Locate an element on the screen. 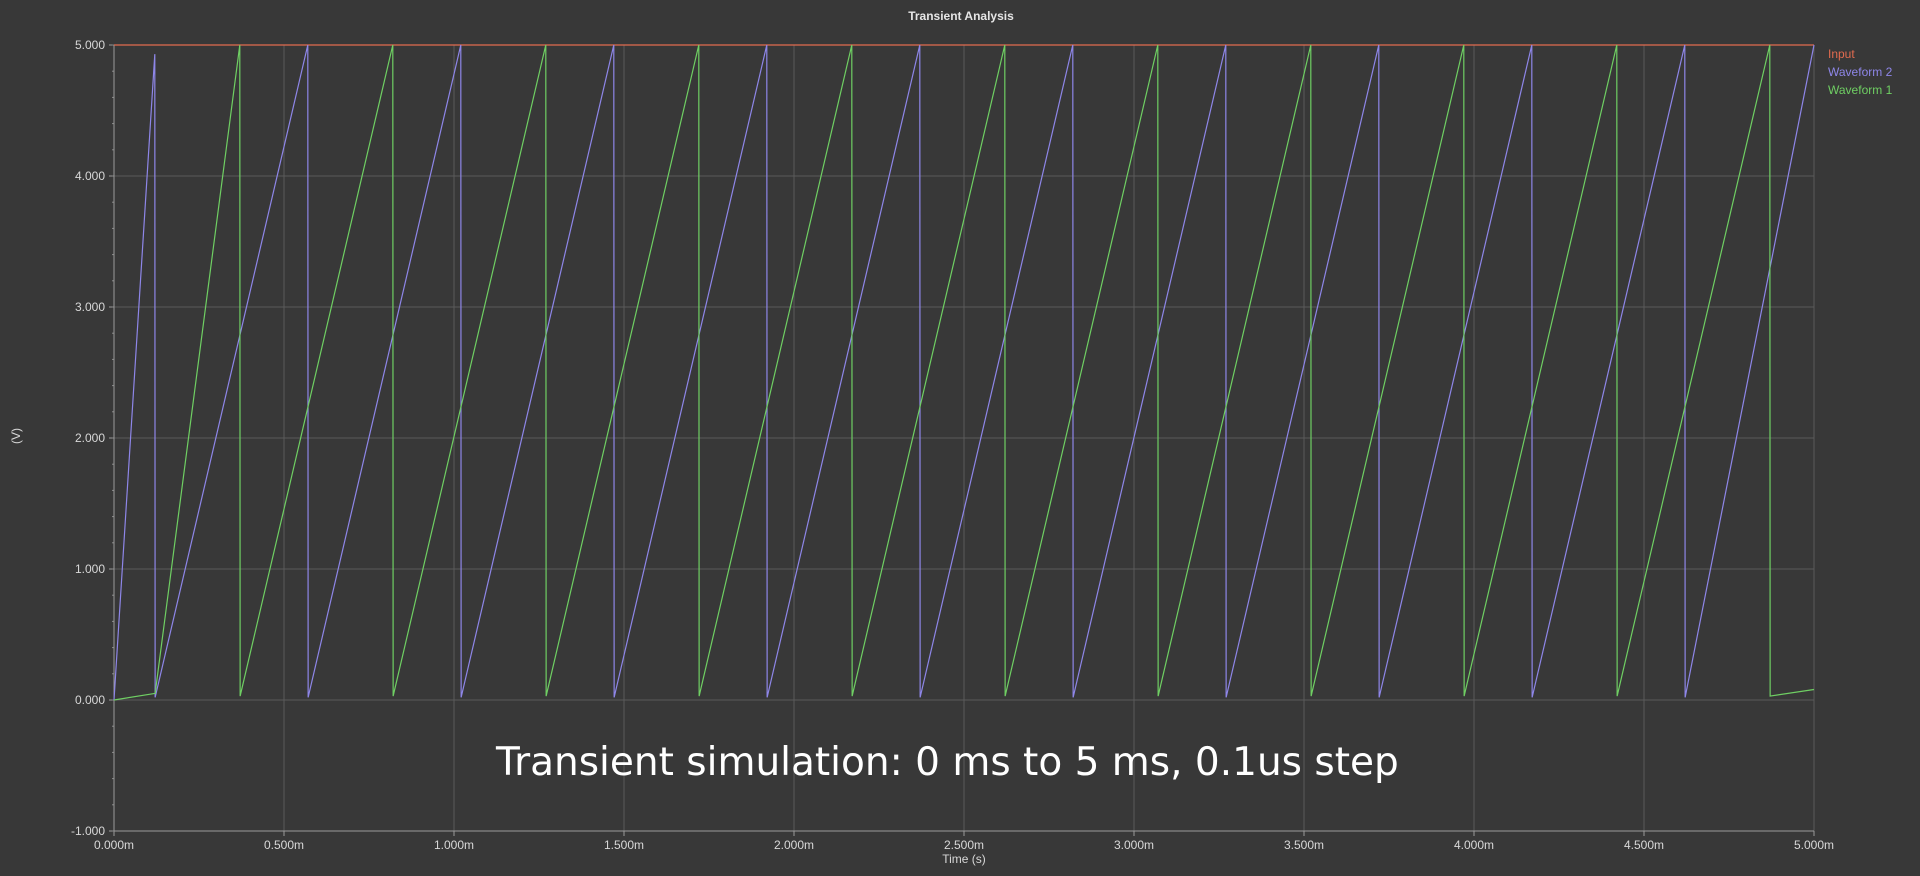 The width and height of the screenshot is (1920, 876). x-tick-label: 4.000m is located at coordinates (1474, 845).